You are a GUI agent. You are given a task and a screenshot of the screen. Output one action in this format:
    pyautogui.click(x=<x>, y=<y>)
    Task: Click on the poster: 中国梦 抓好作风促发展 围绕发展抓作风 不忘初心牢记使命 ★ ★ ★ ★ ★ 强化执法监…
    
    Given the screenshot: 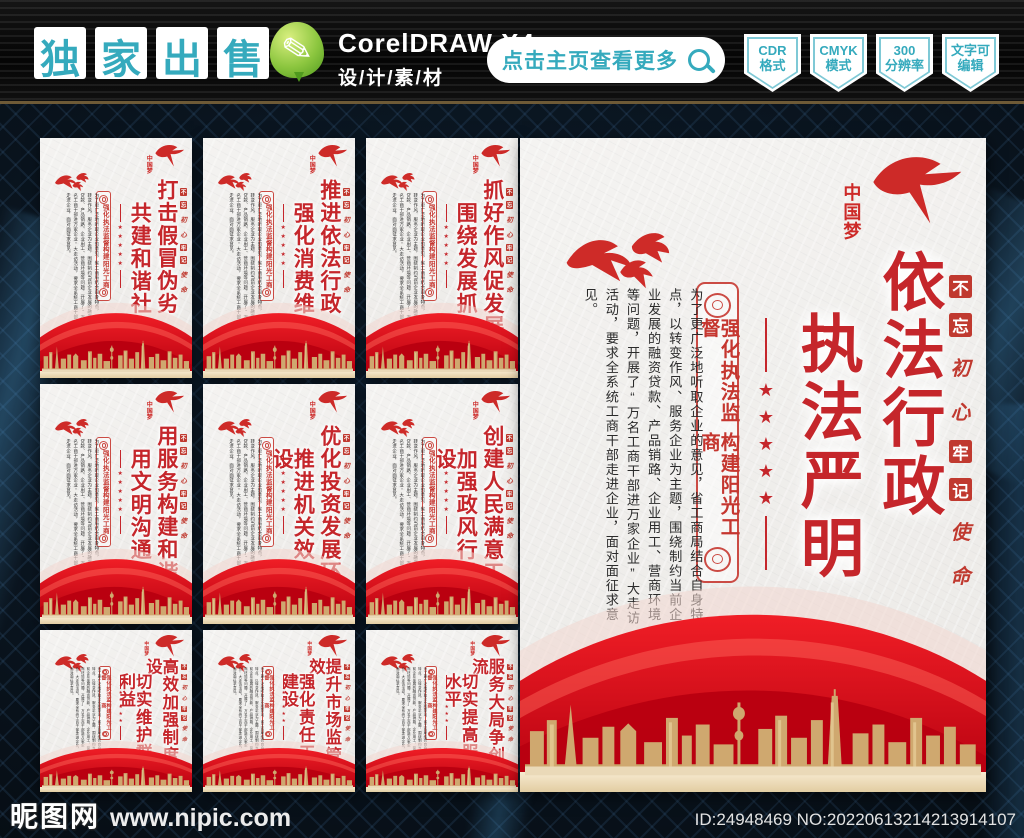 What is the action you would take?
    pyautogui.click(x=442, y=258)
    